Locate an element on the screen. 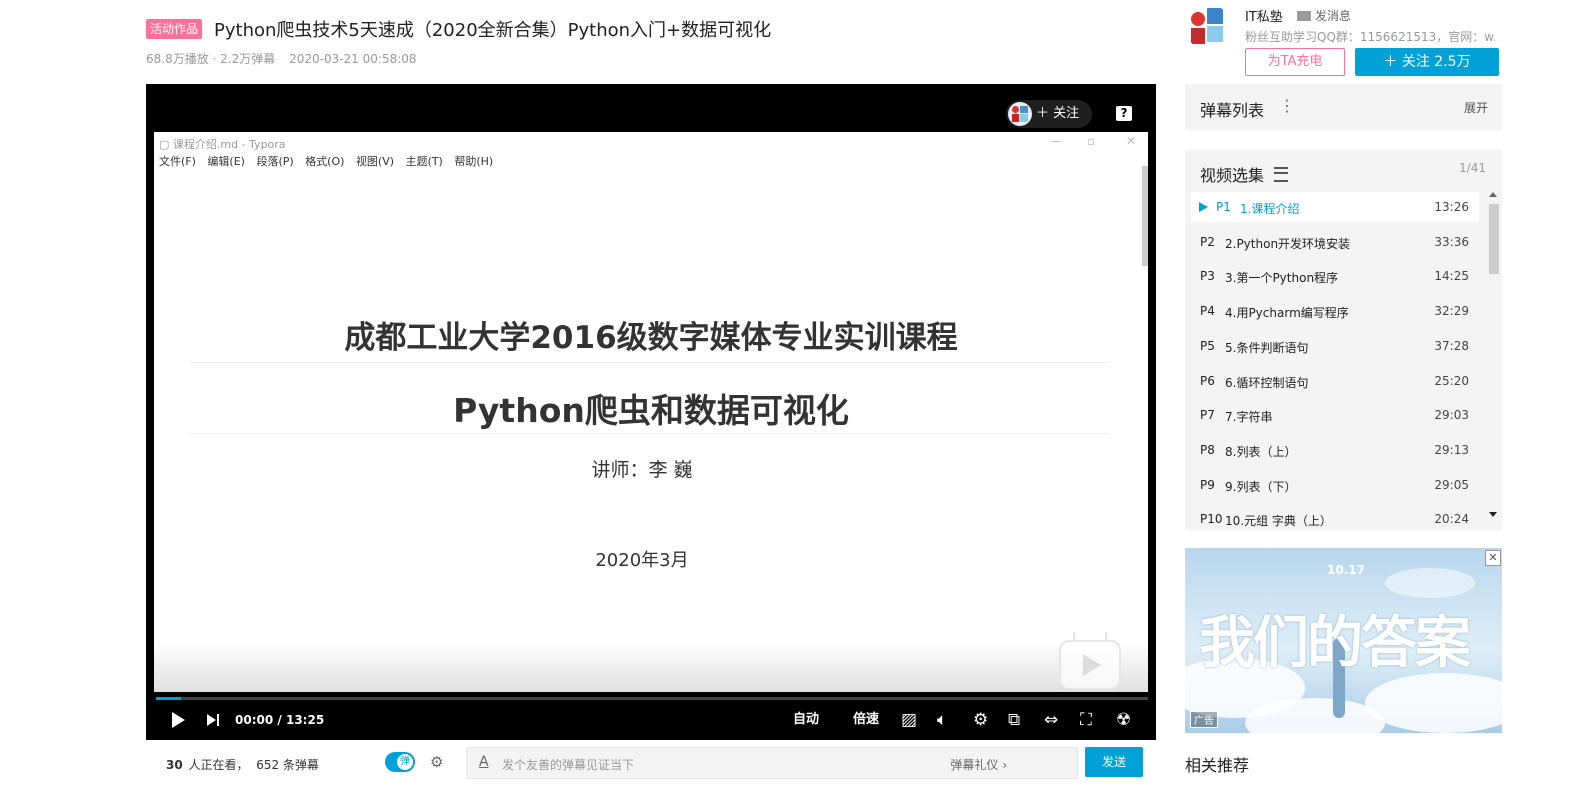  episode-item: P4 4.用Pycharm编写程序 32:29 is located at coordinates (1335, 311).